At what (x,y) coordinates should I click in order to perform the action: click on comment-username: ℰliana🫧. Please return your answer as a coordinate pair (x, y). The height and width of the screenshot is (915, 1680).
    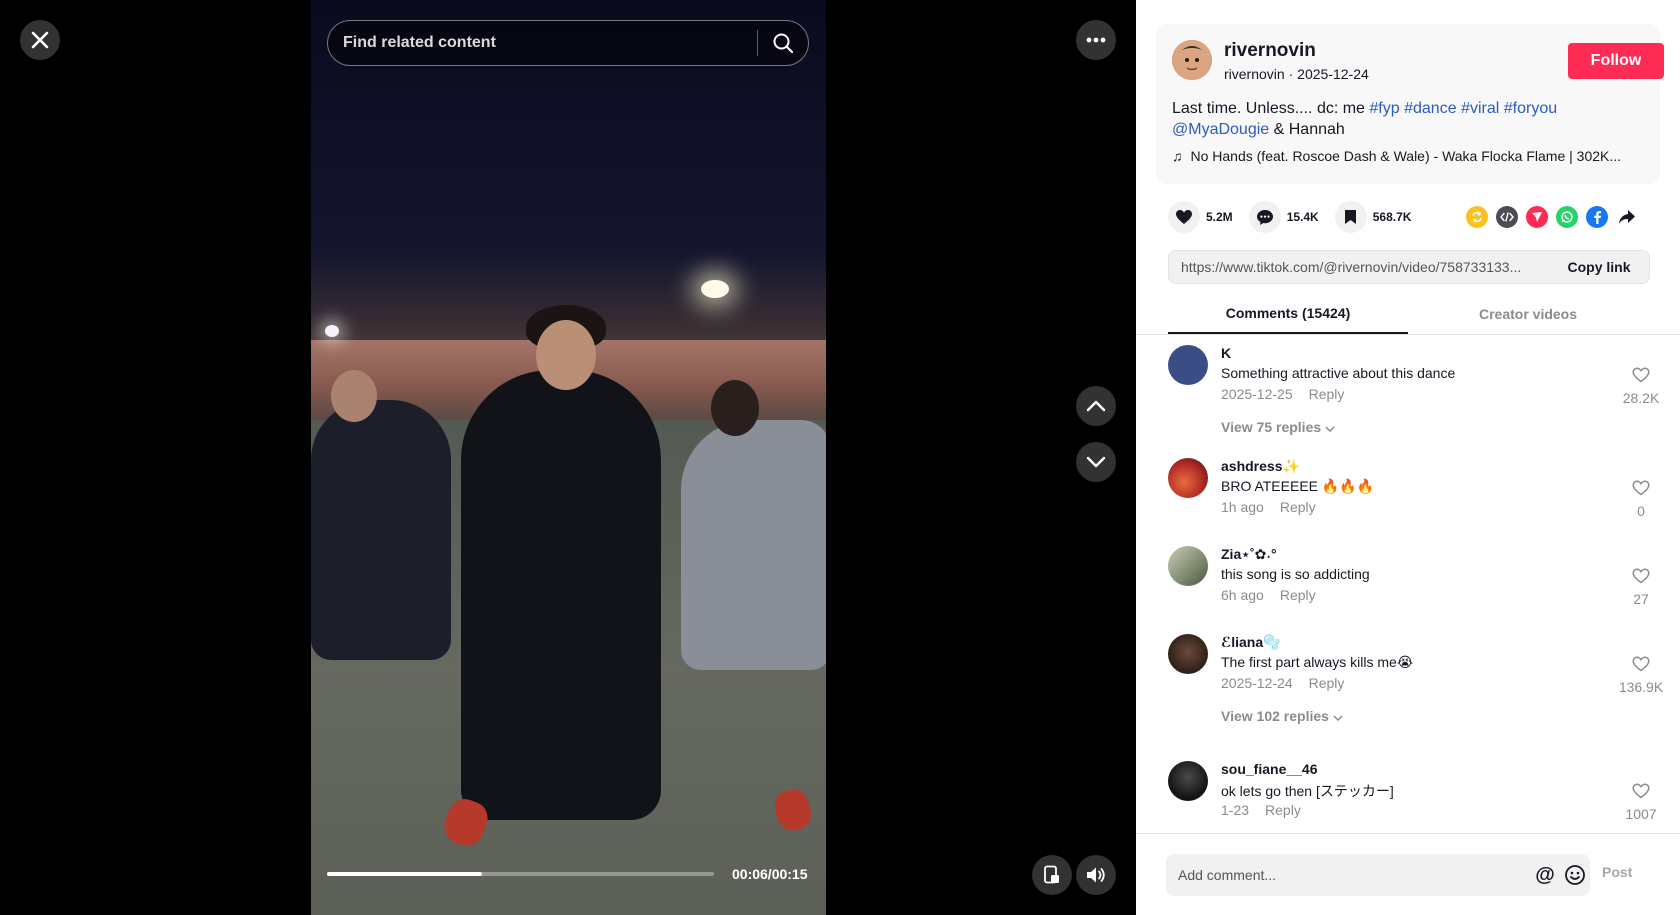
    Looking at the image, I should click on (1251, 642).